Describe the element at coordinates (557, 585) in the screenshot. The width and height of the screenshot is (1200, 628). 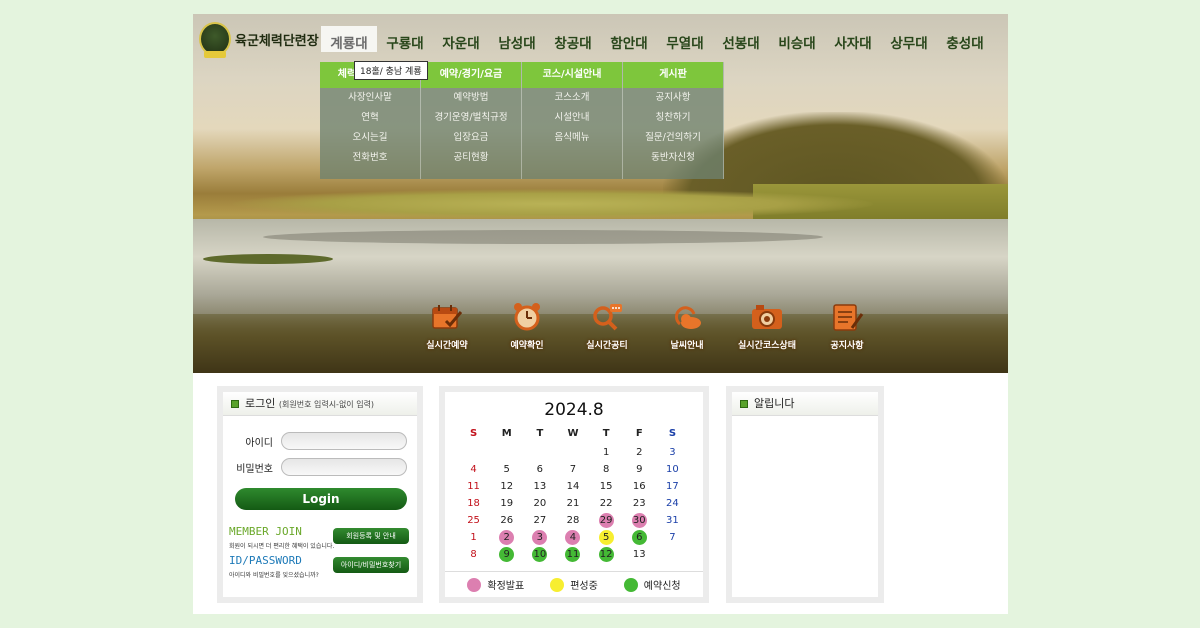
I see `legend-dot-icon` at that location.